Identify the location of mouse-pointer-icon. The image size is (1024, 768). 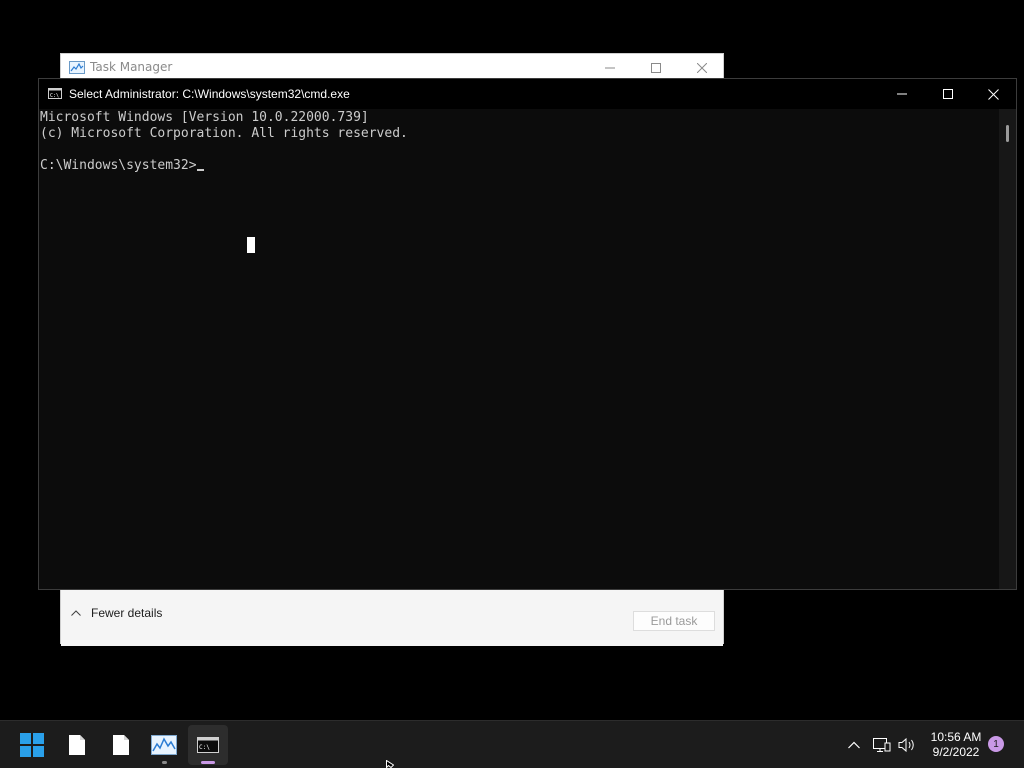
(390, 764).